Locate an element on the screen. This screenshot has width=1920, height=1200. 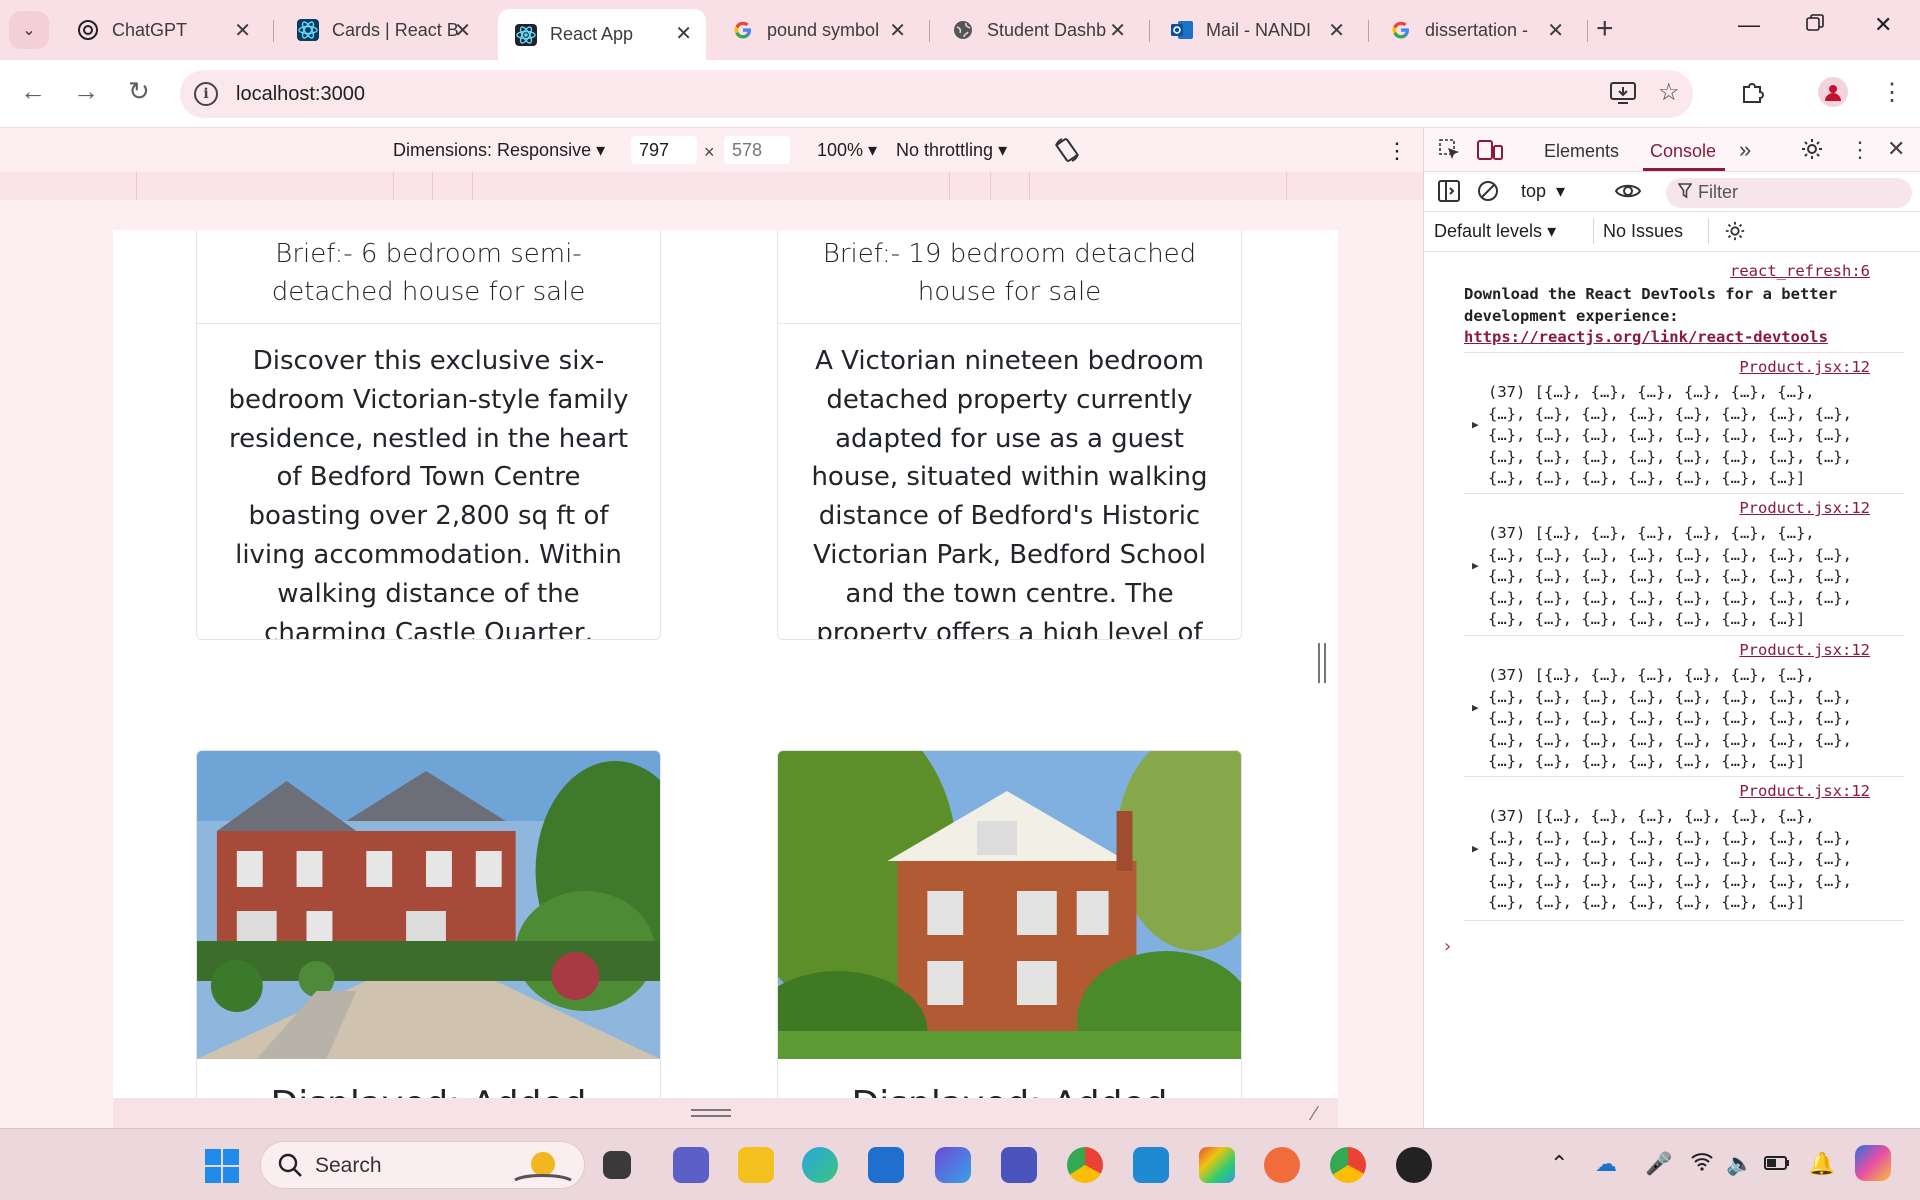
tab-dissertation: dissertation - ✕ is located at coordinates (1475, 30).